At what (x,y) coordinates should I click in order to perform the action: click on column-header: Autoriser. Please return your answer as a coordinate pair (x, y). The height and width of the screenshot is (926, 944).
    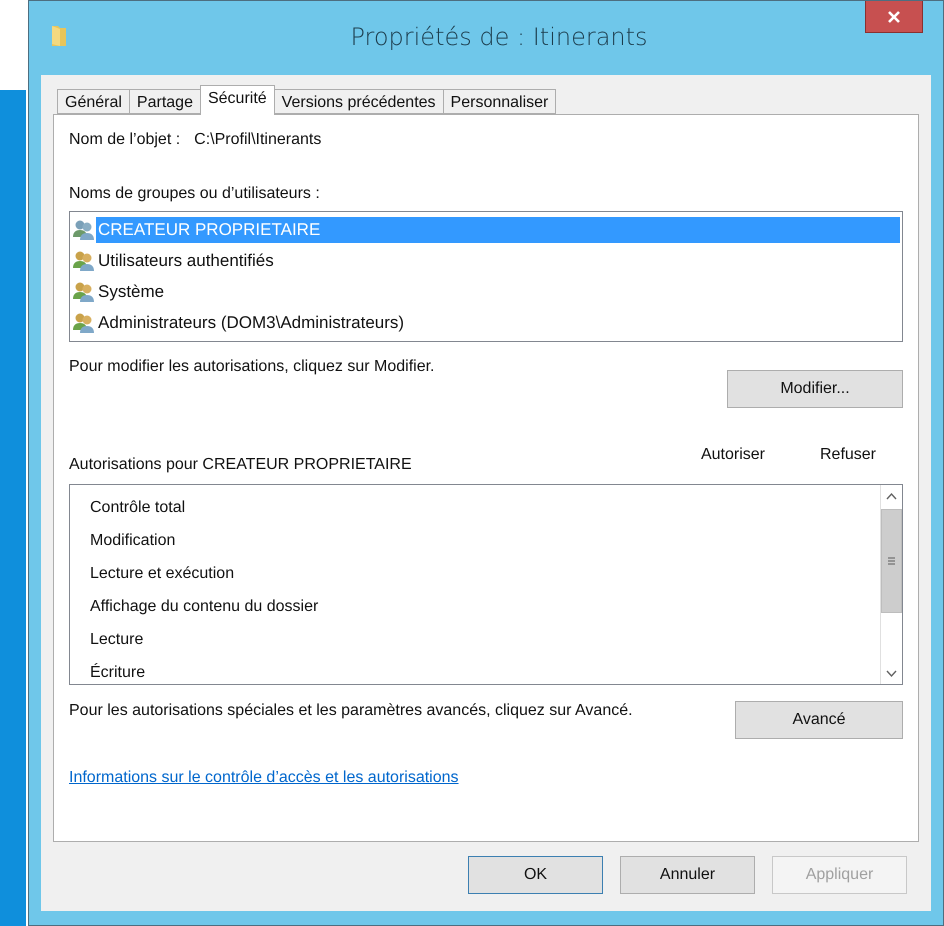
    Looking at the image, I should click on (733, 455).